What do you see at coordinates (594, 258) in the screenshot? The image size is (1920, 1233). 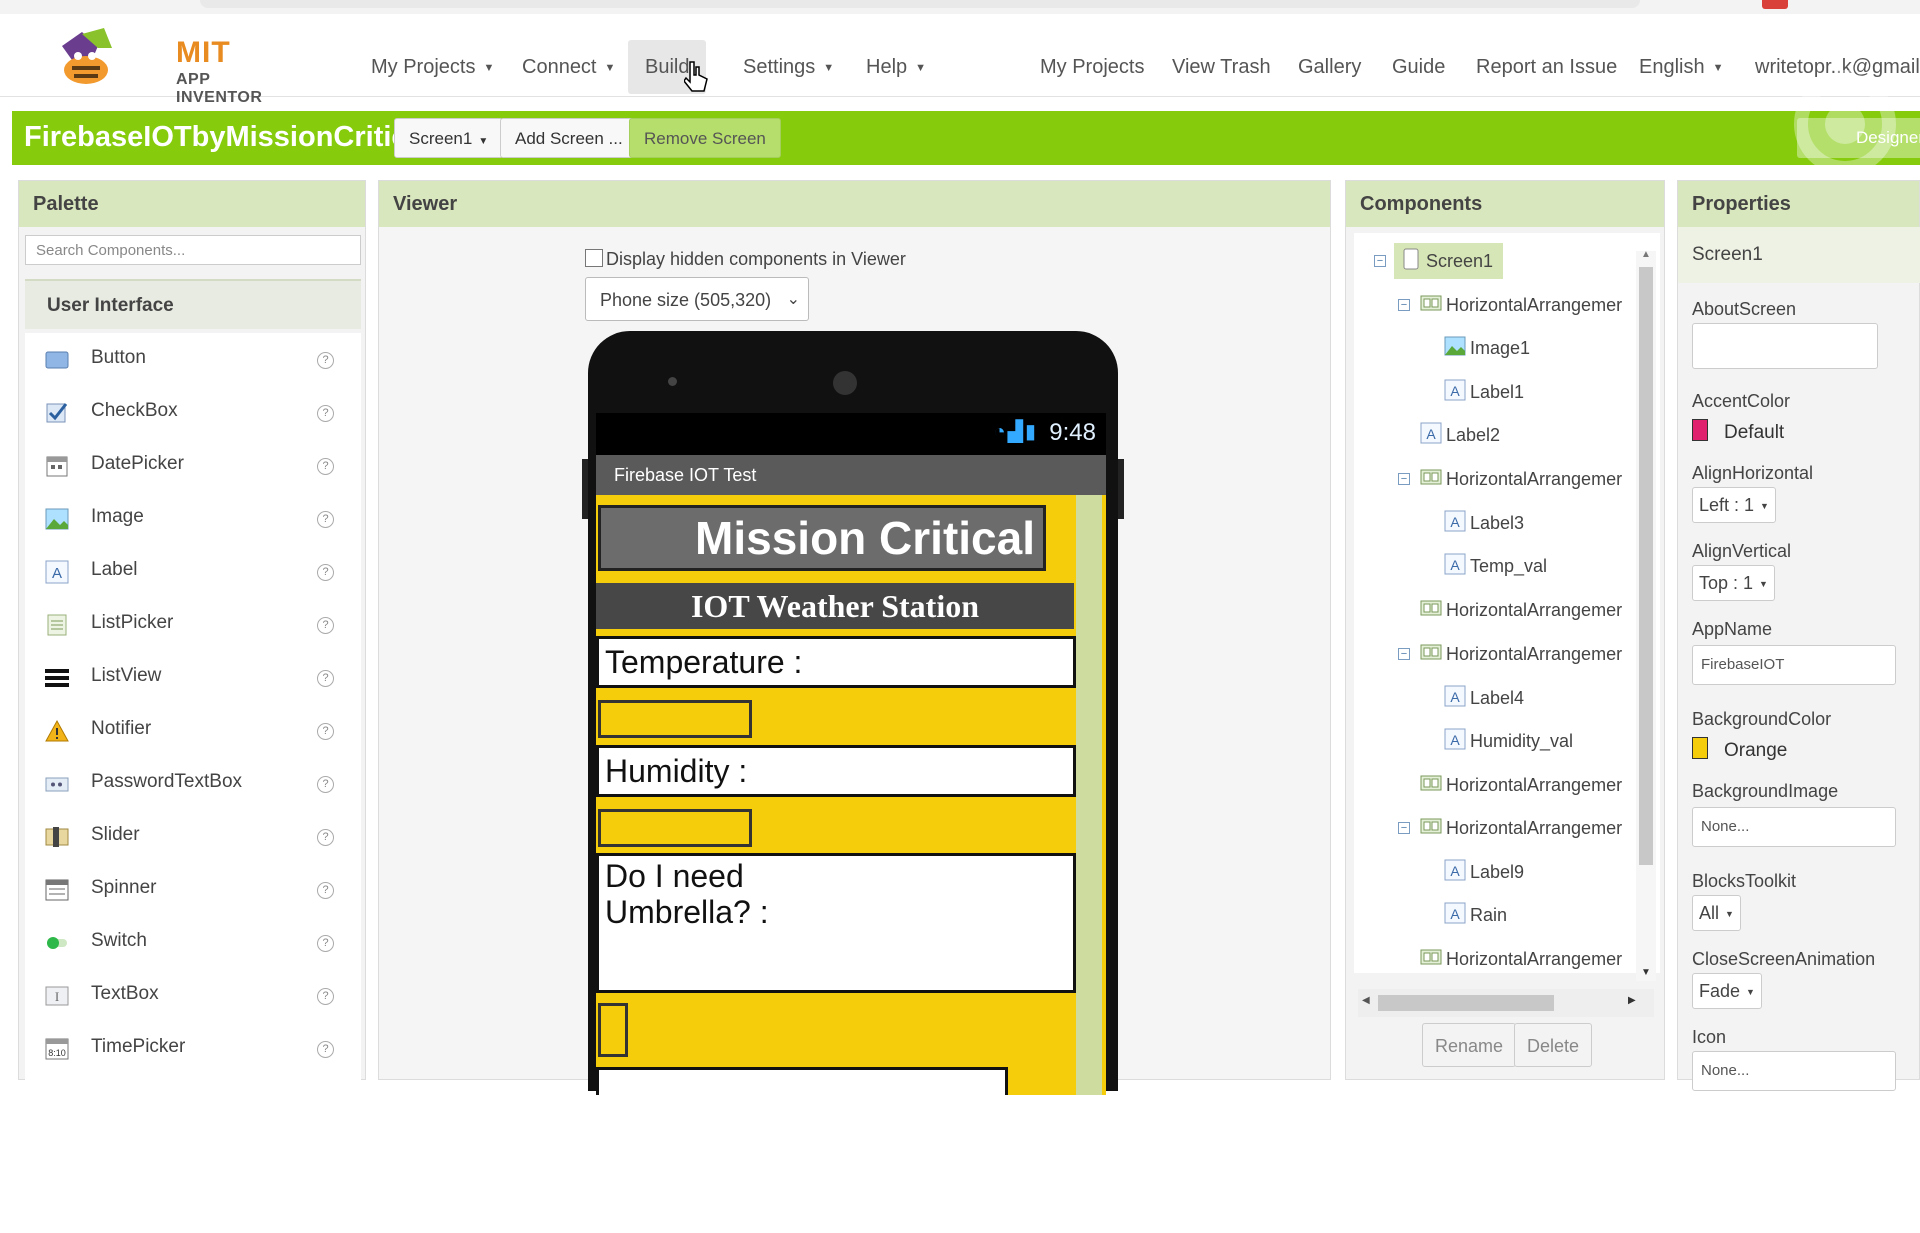 I see `display-hidden-checkbox` at bounding box center [594, 258].